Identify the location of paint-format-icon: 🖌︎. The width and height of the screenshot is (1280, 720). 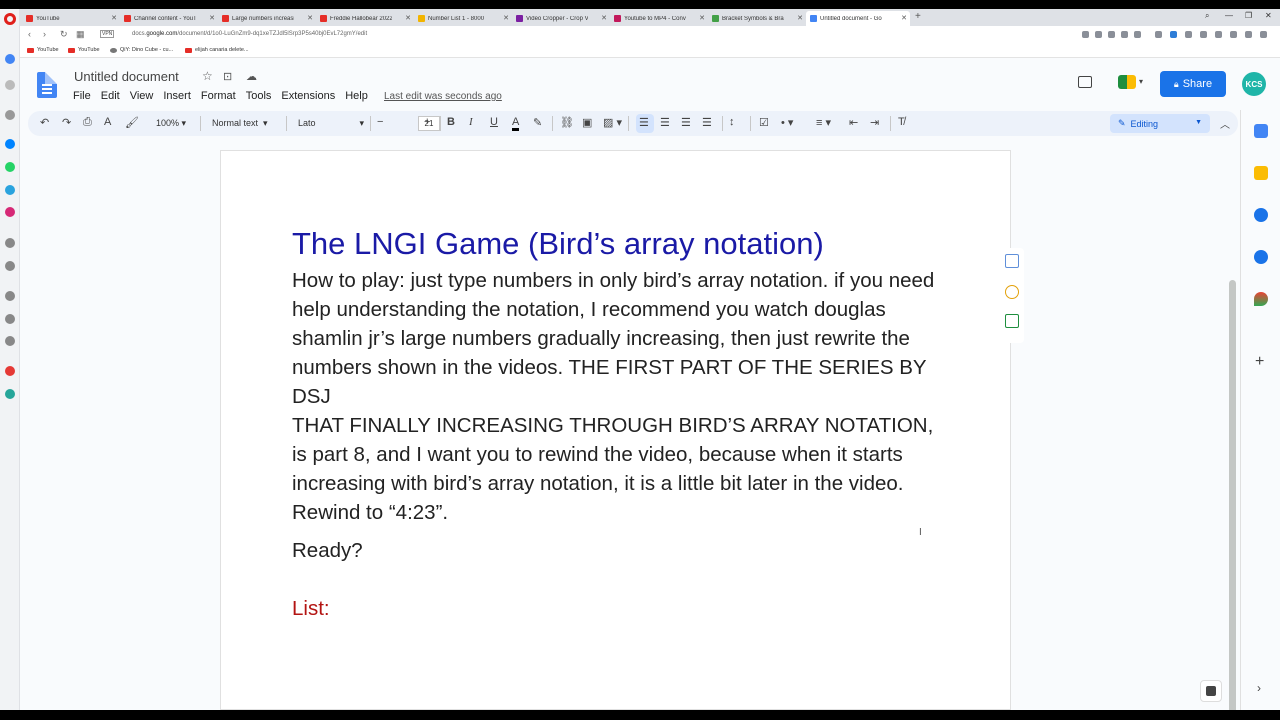
(132, 122).